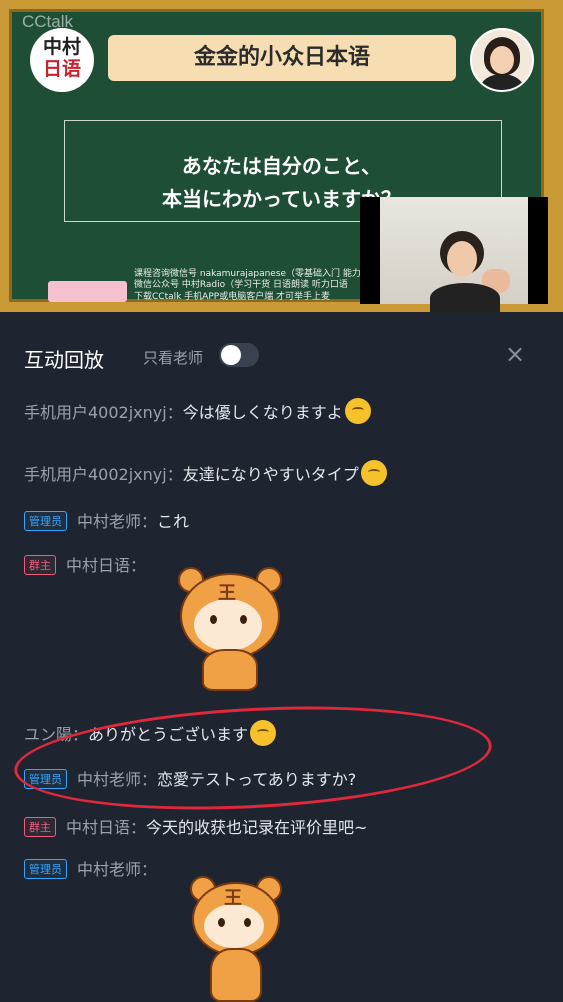  I want to click on nakamura-logo: 中村 日语, so click(62, 60).